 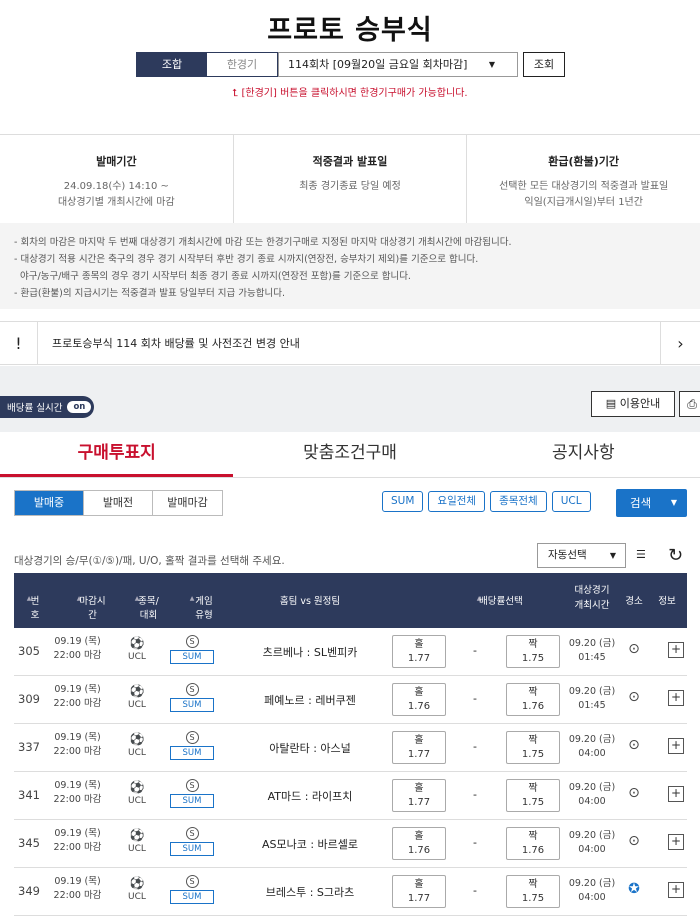 I want to click on filter-on-sale: 발매중, so click(x=49, y=503).